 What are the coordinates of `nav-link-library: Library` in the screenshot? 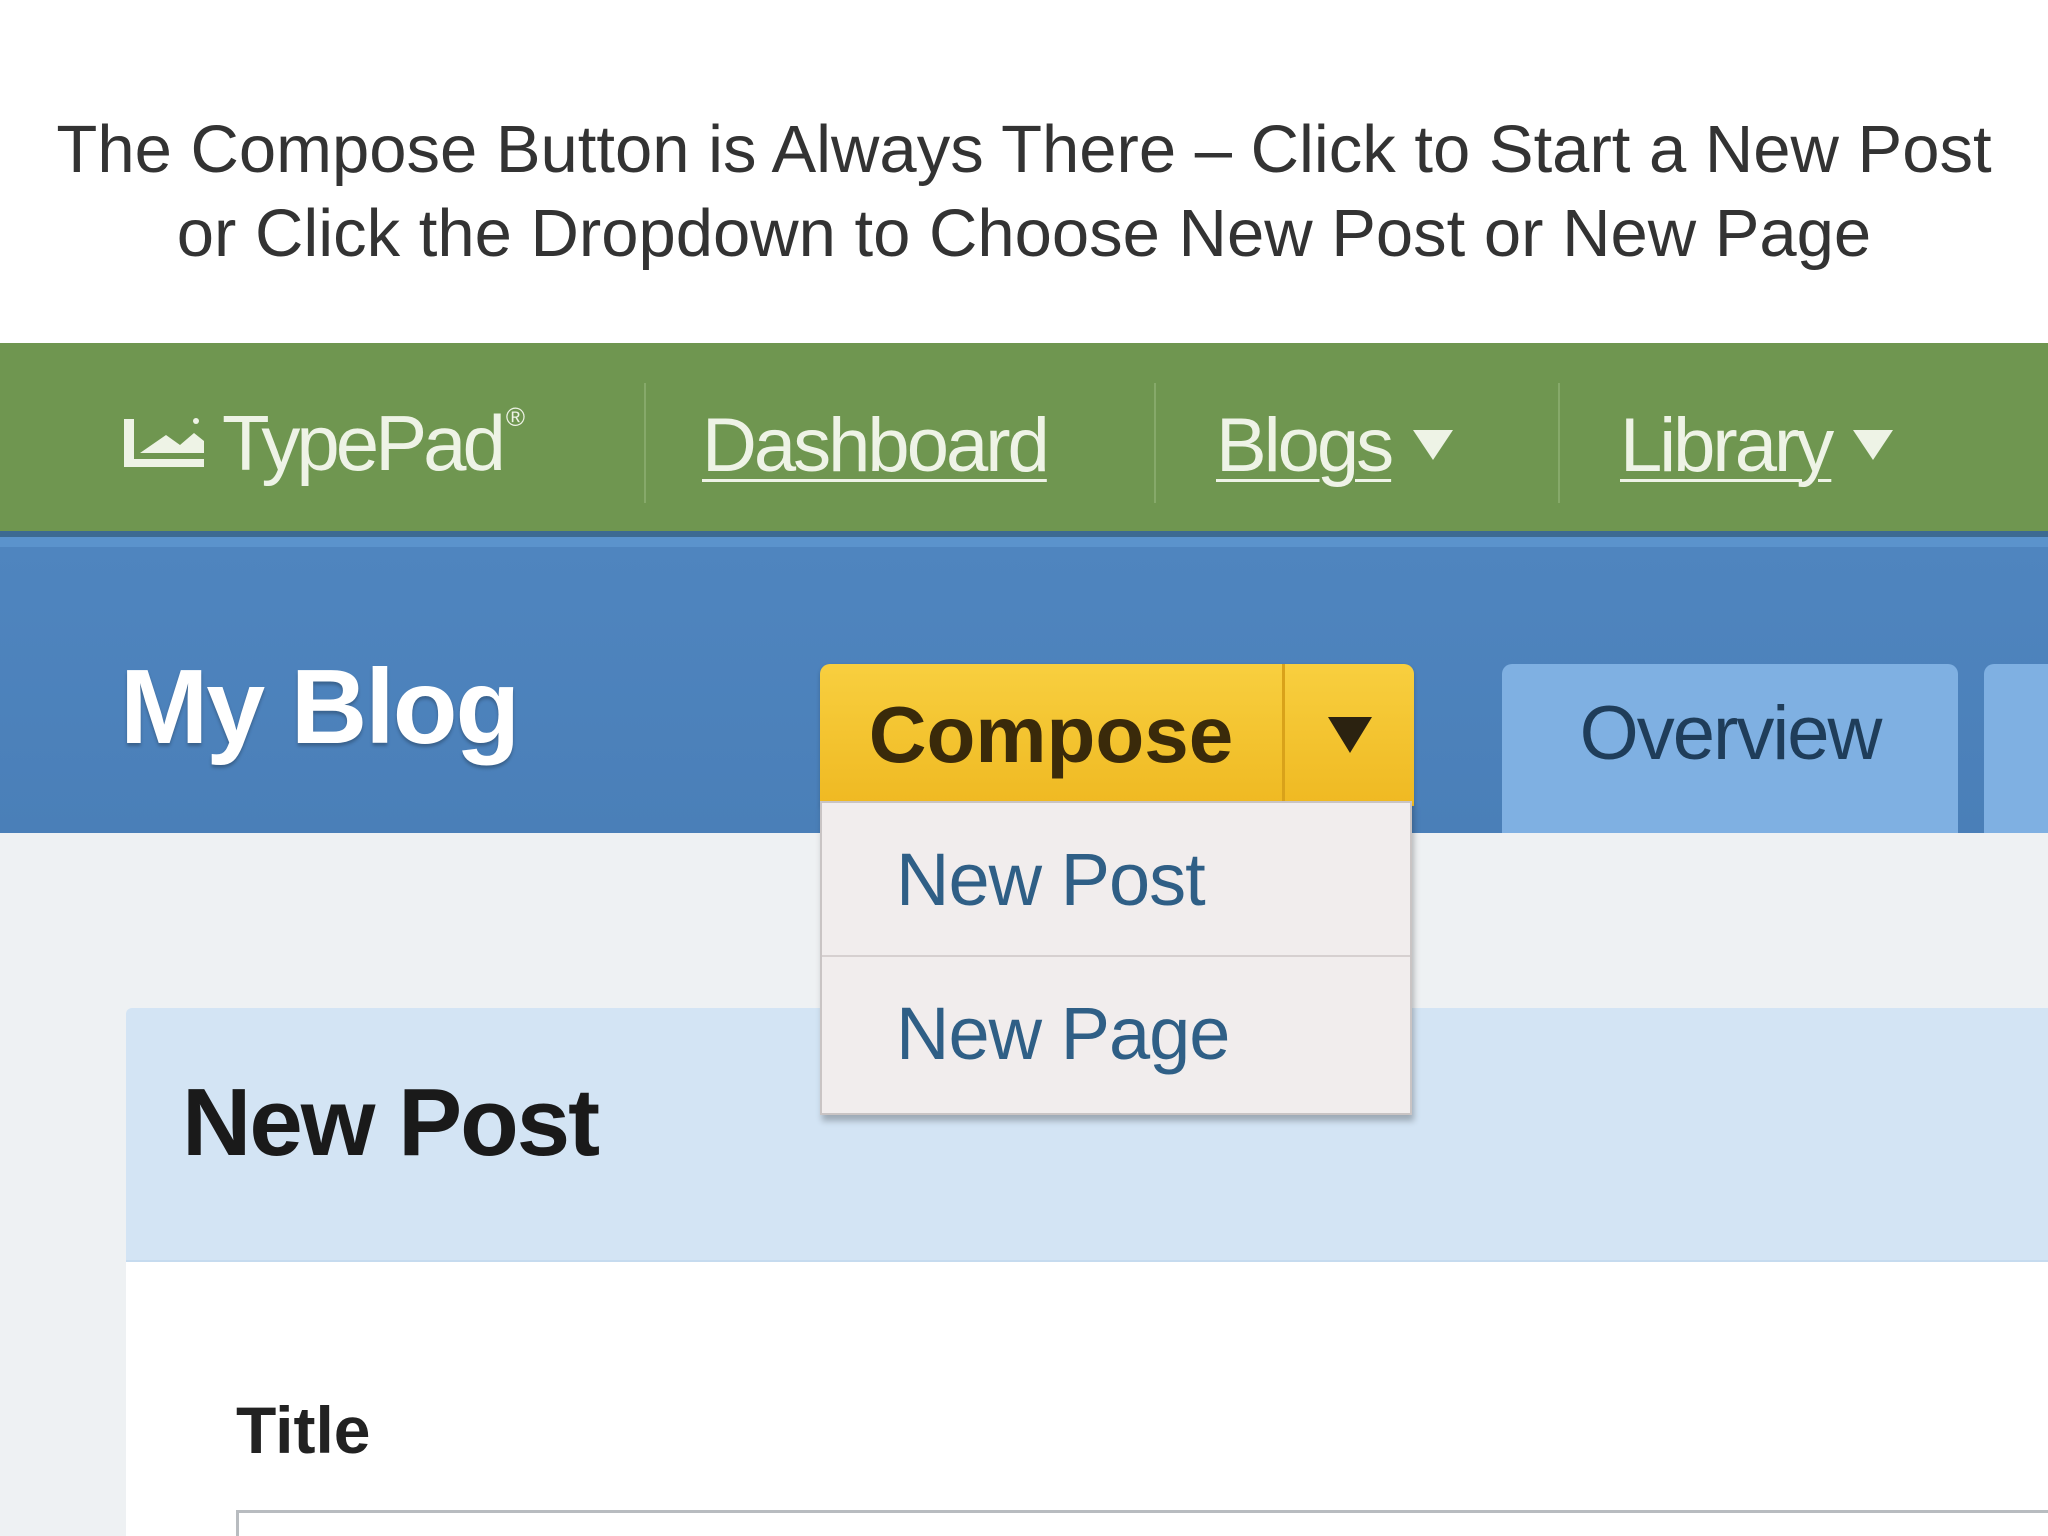 It's located at (1757, 445).